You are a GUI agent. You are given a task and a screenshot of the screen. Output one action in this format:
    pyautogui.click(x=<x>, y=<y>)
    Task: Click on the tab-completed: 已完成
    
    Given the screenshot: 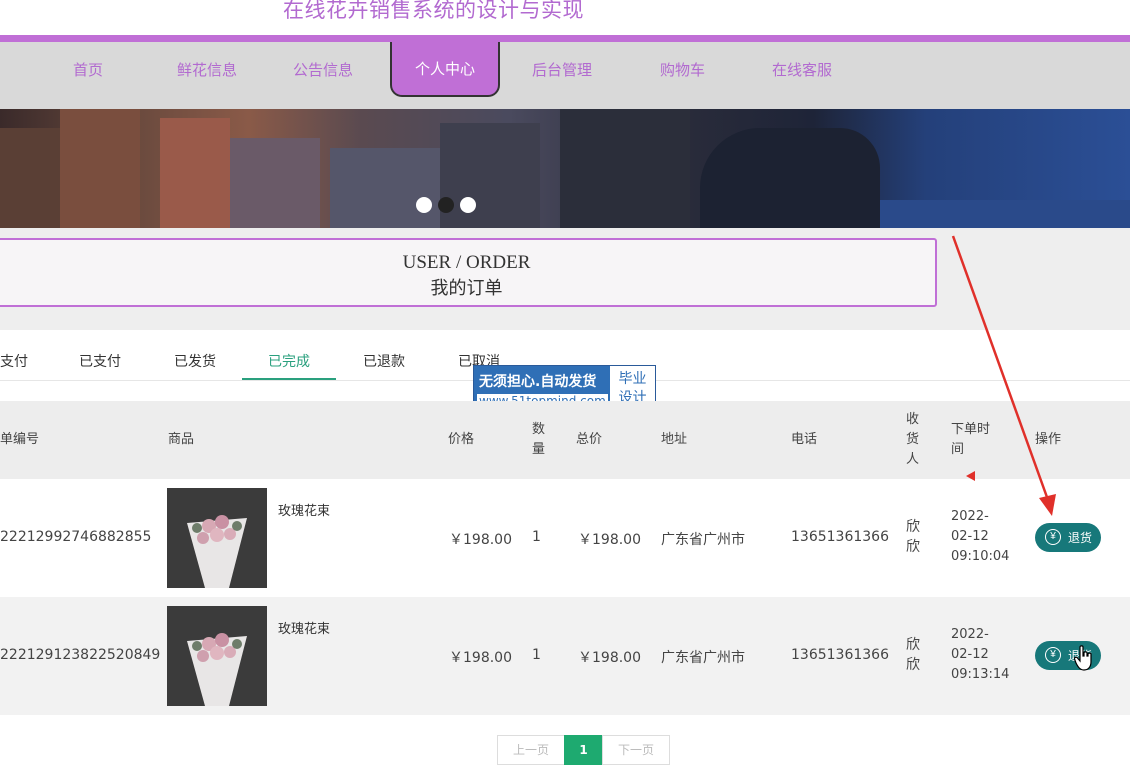 What is the action you would take?
    pyautogui.click(x=289, y=361)
    